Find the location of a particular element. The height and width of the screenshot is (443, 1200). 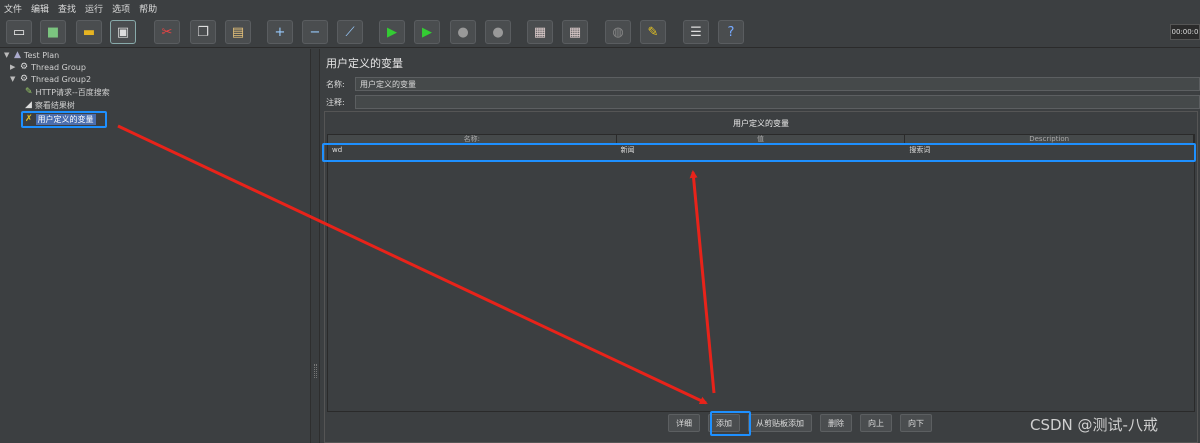

tree-node-test-plan: ▼ ▲ Test Plan is located at coordinates (31, 55).